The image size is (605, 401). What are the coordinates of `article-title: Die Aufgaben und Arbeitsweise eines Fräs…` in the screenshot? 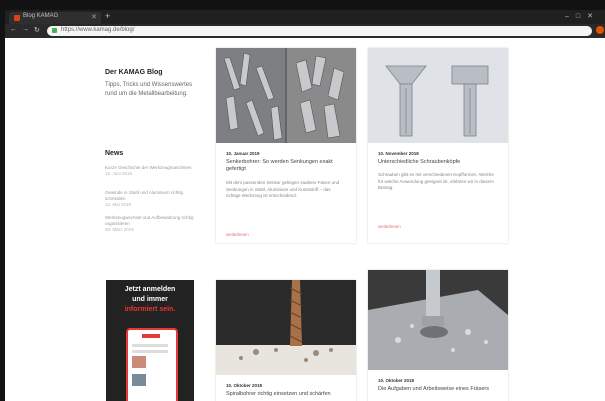 It's located at (438, 389).